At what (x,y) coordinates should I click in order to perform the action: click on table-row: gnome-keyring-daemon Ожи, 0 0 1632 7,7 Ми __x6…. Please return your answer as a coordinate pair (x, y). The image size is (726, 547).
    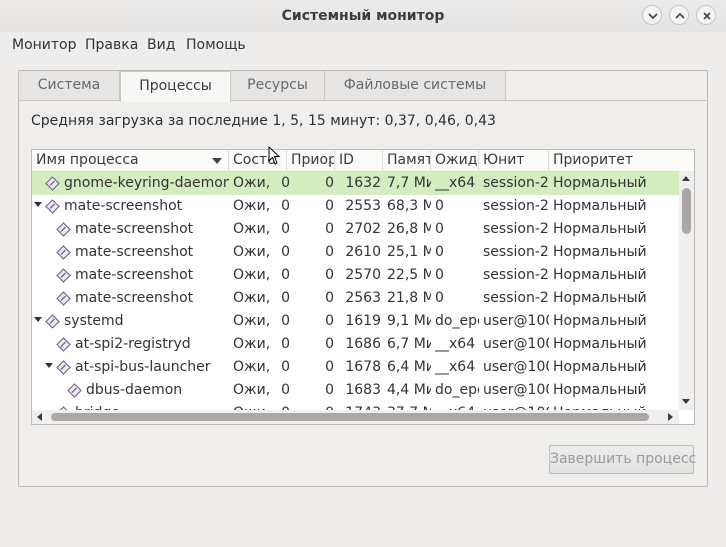
    Looking at the image, I should click on (355, 183).